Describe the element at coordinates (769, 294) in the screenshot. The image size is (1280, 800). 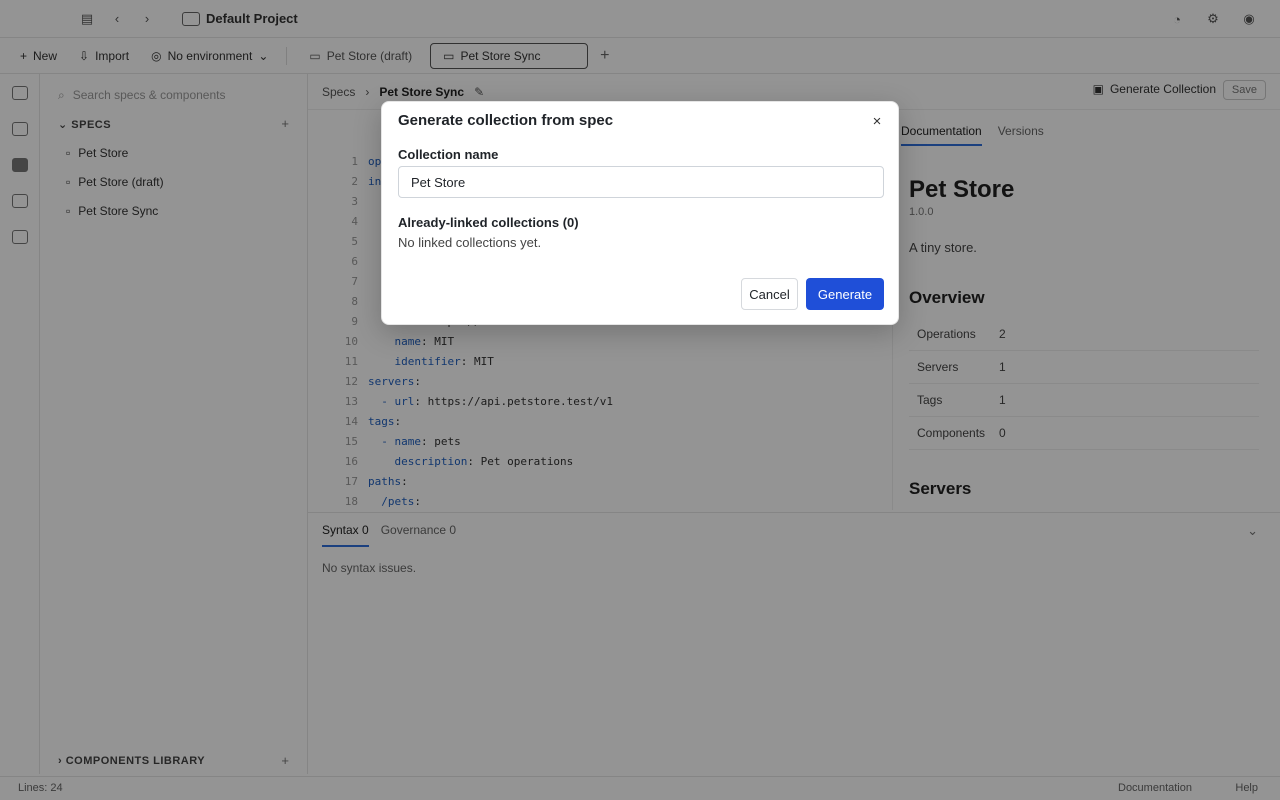
I see `cancel-button: Cancel` at that location.